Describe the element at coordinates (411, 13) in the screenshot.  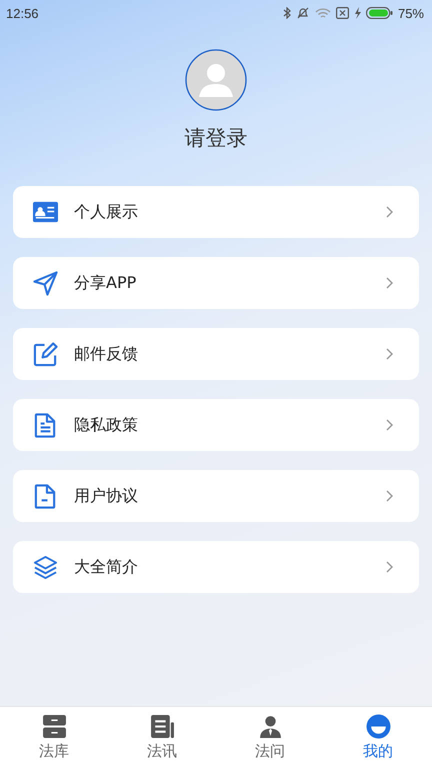
I see `battery-percent: 75%` at that location.